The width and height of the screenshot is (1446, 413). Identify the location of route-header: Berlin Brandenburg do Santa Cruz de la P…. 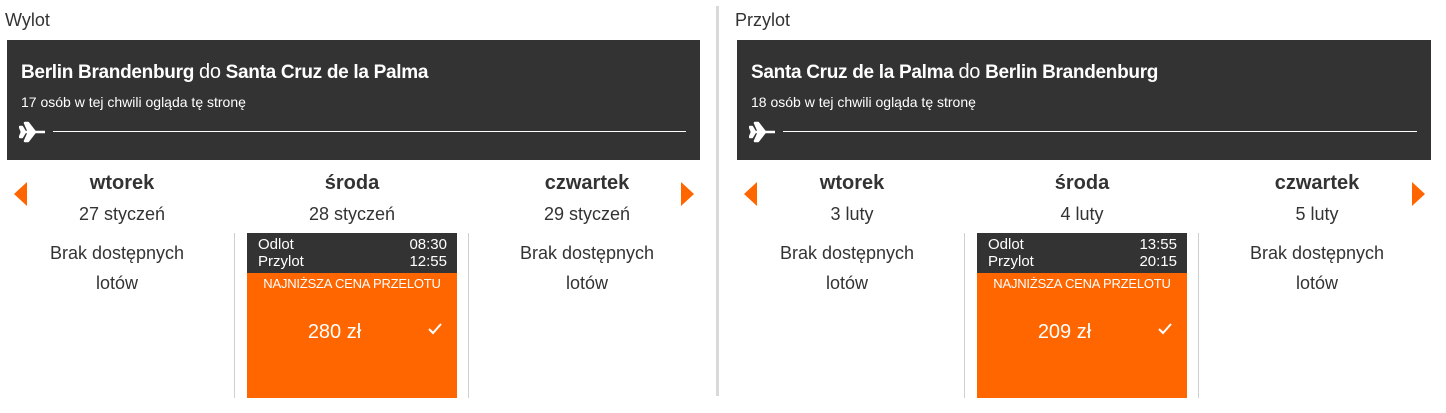
(353, 100).